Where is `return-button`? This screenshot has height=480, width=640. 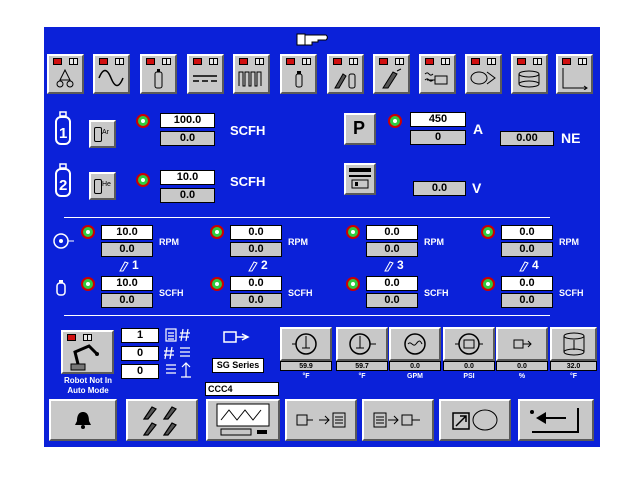
return-button is located at coordinates (556, 420).